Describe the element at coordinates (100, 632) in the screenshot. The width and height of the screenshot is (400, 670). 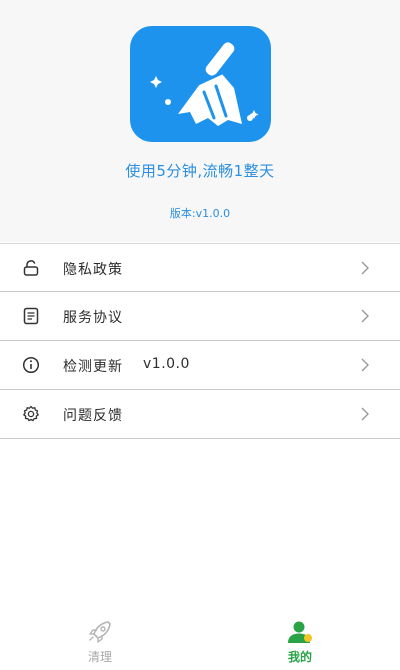
I see `rocket-icon` at that location.